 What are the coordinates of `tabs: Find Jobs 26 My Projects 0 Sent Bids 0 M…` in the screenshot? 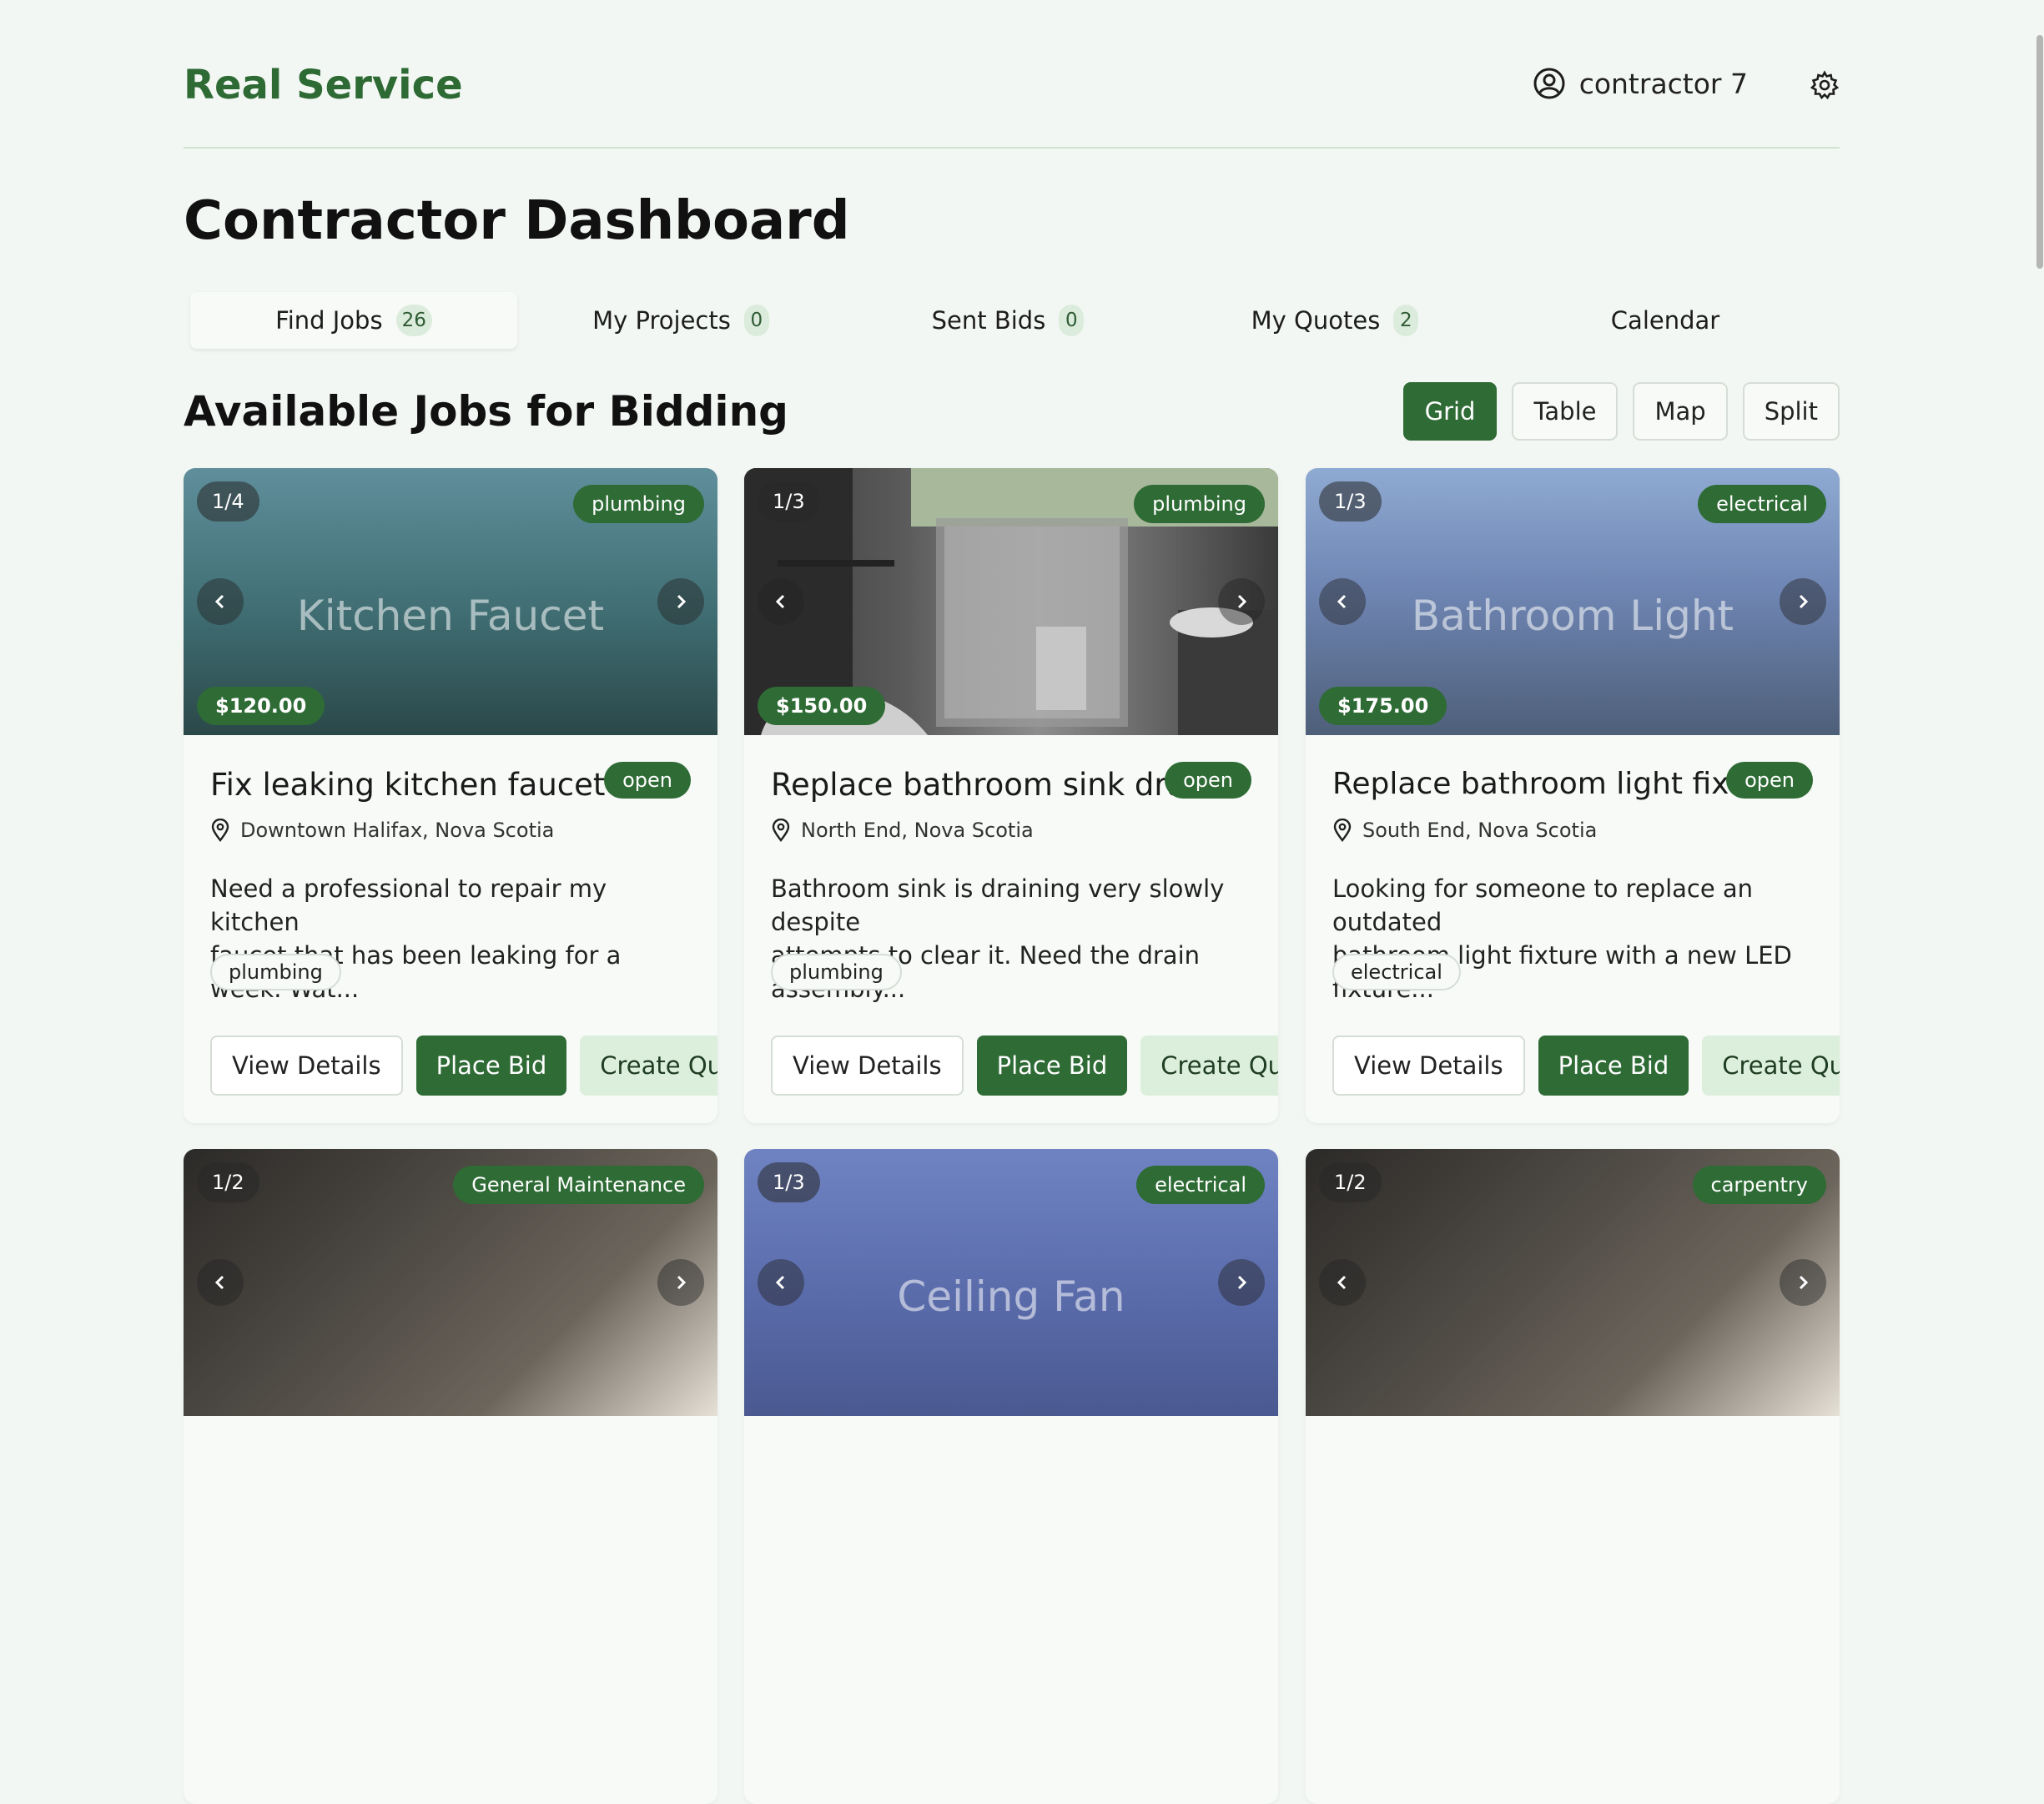 It's located at (1012, 321).